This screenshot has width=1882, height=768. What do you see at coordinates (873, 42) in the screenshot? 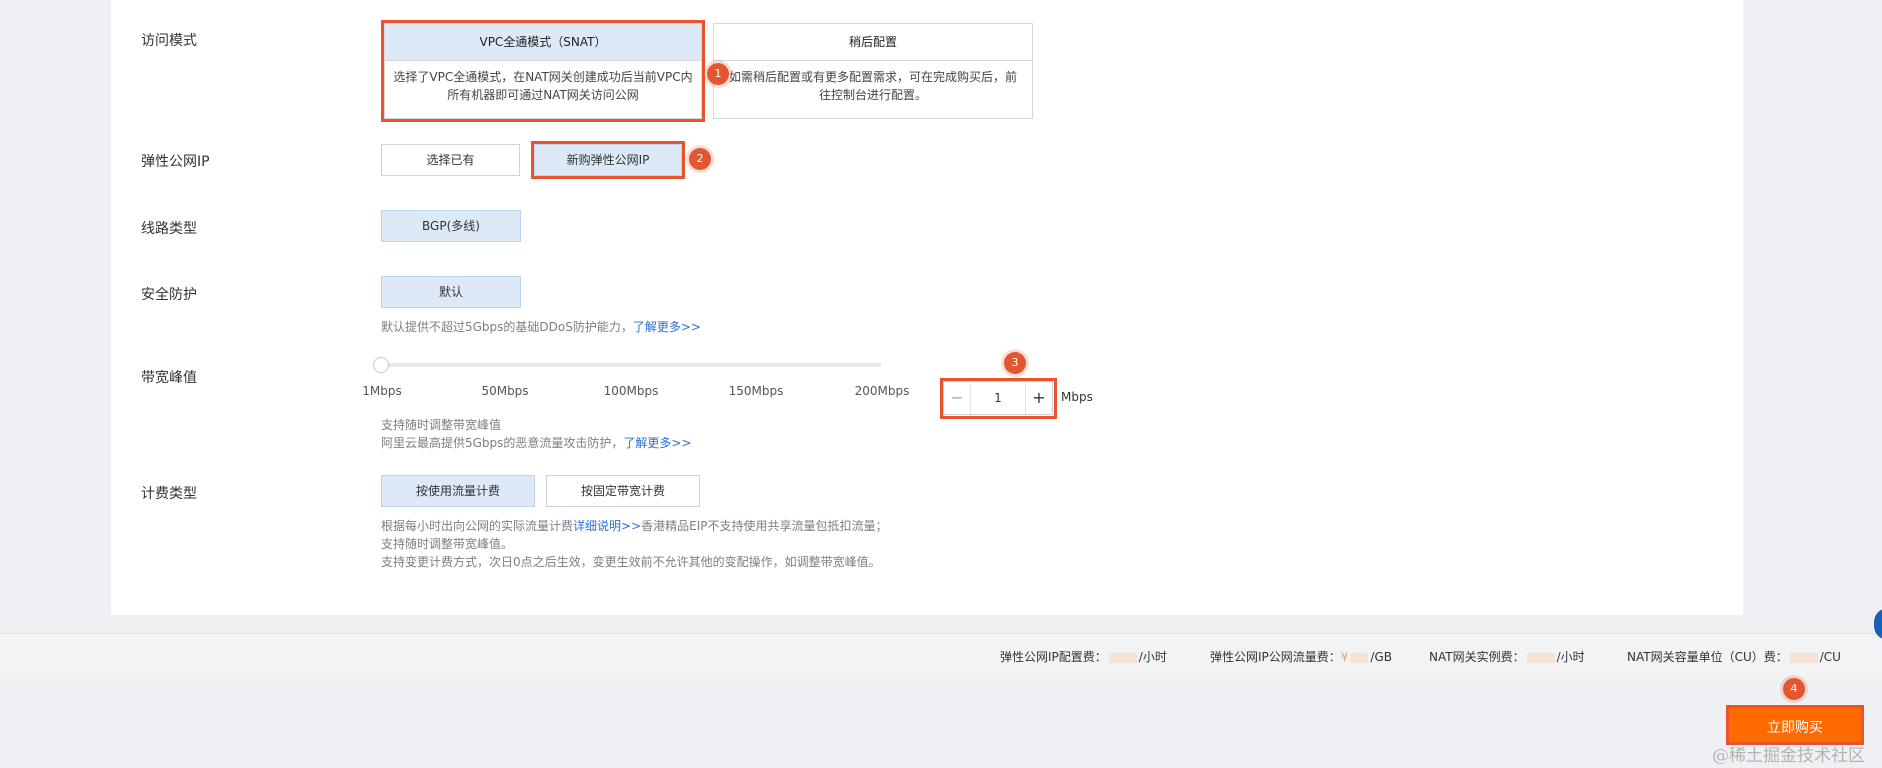
I see `access-card-title: 稍后配置` at bounding box center [873, 42].